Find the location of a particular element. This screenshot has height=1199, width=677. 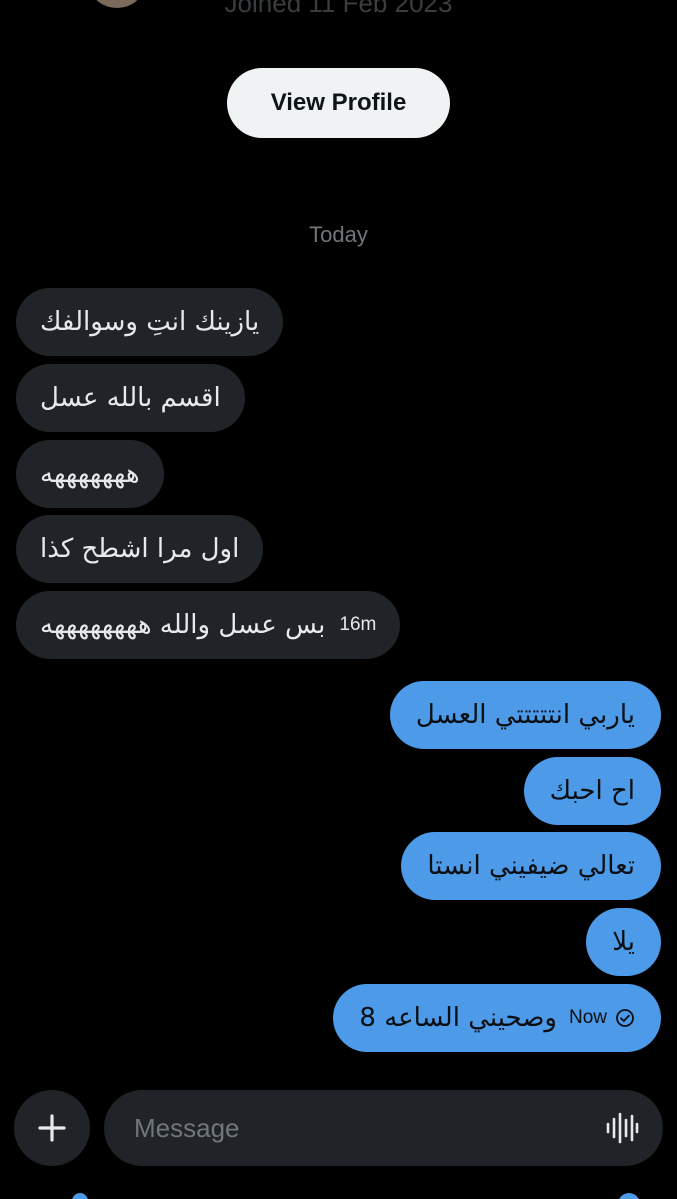

date-separator: Today is located at coordinates (338, 234).